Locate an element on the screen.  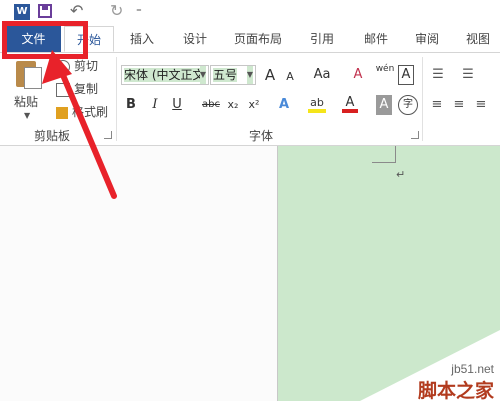
paste-button-label: 粘贴 is located at coordinates (26, 101).